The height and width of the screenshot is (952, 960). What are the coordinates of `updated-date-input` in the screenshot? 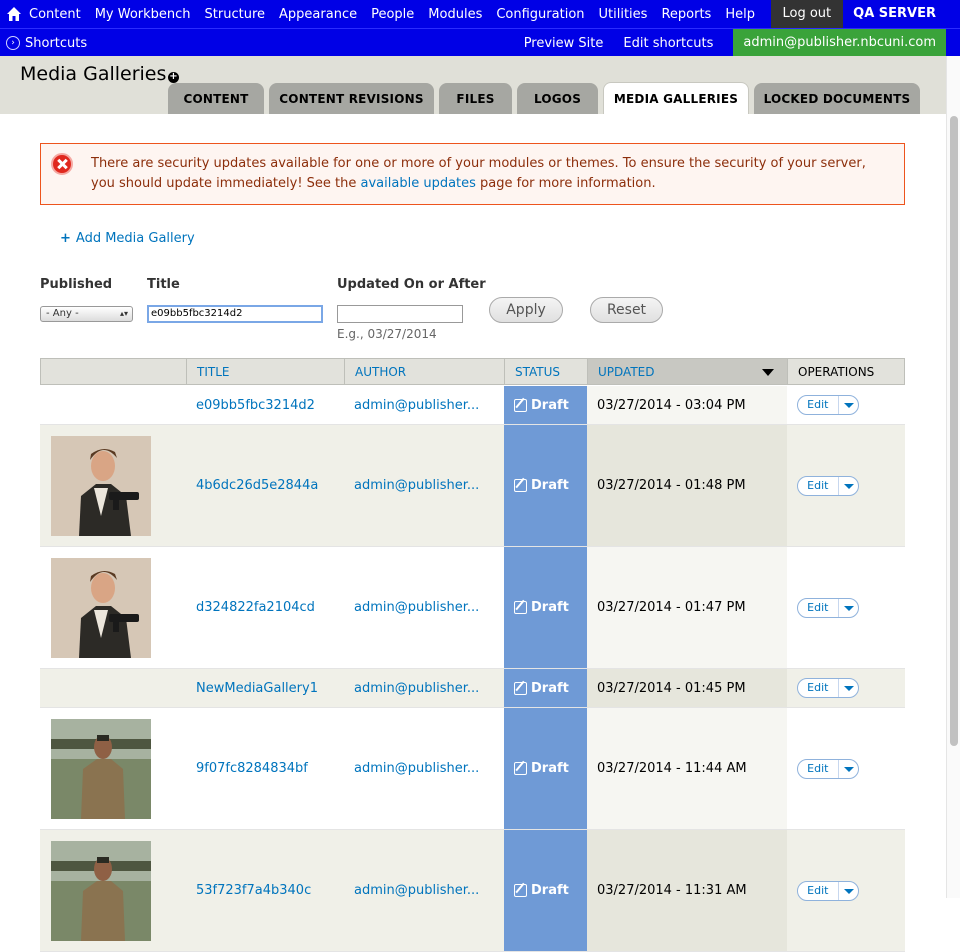 It's located at (400, 314).